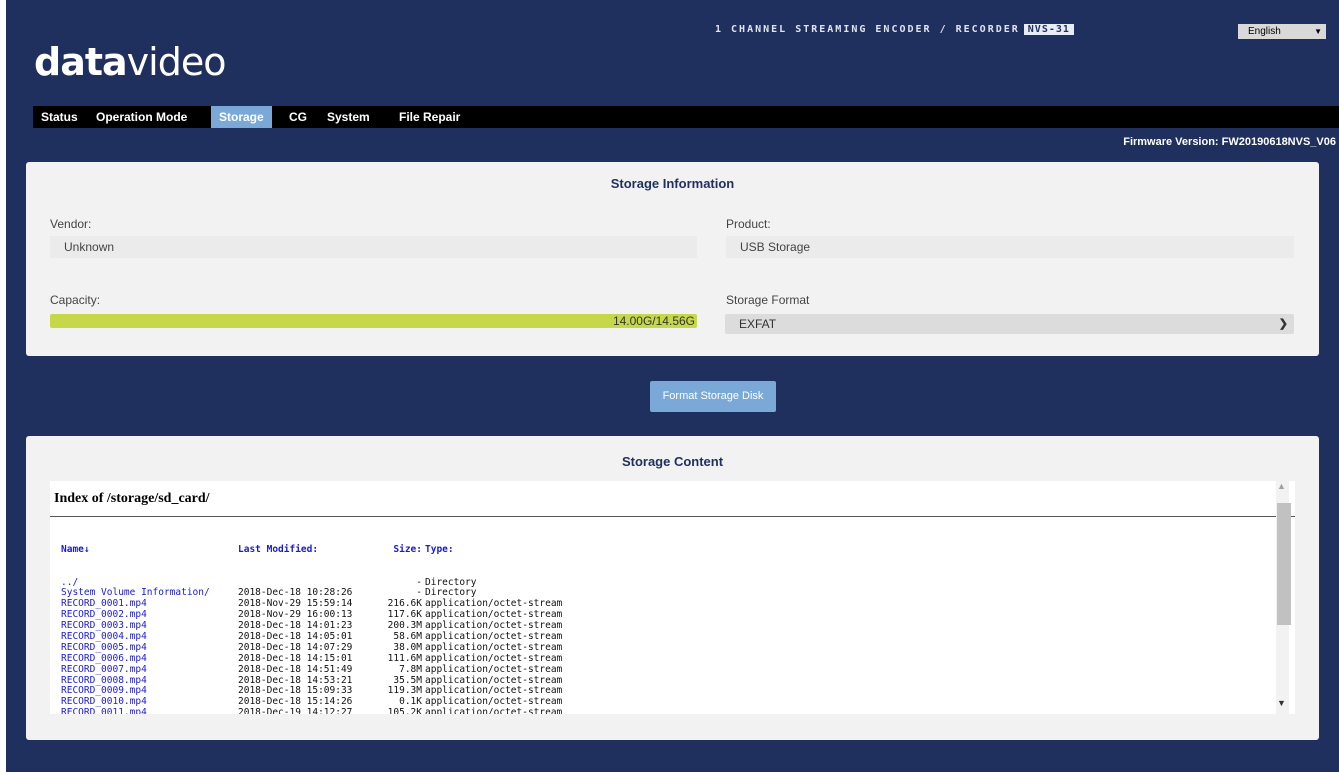  I want to click on left-edge-strip, so click(3, 386).